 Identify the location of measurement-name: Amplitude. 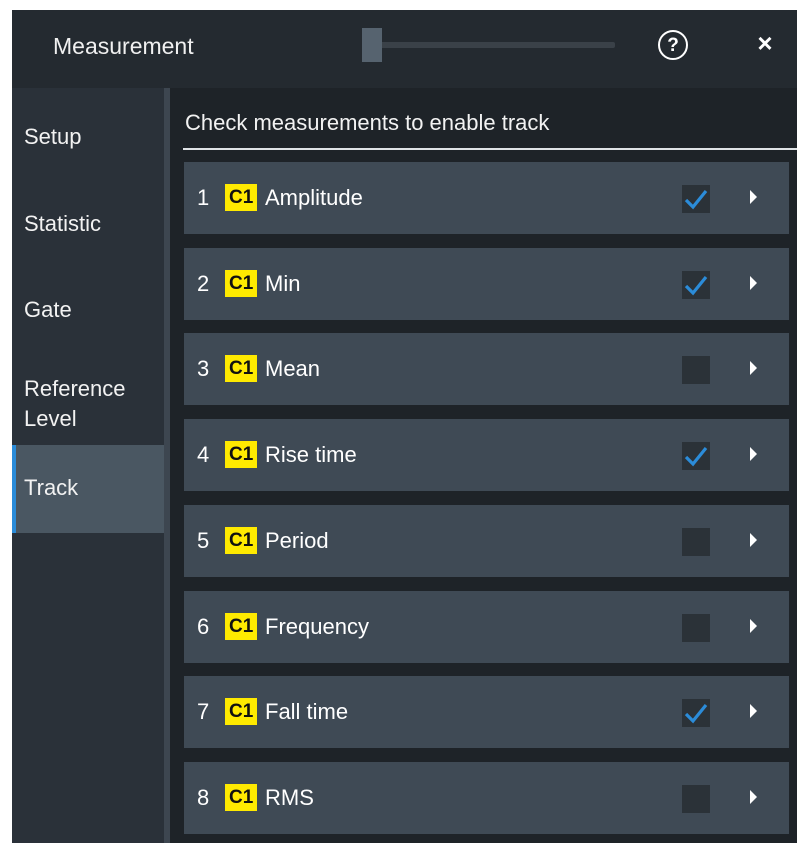
(314, 197).